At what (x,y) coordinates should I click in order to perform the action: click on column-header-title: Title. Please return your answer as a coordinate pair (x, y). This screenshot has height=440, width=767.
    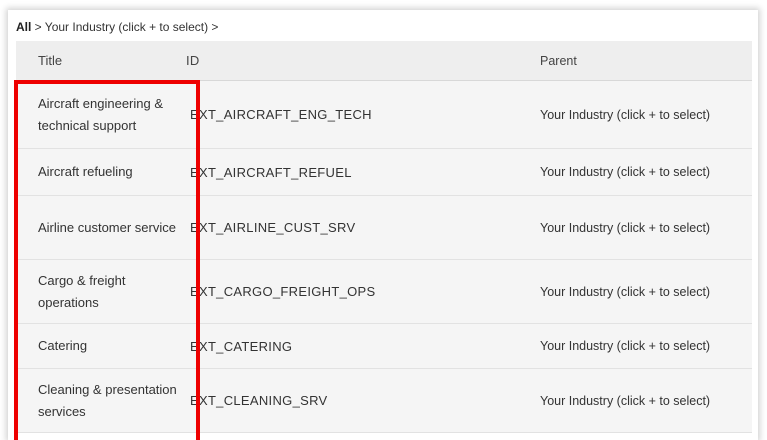
    Looking at the image, I should click on (101, 61).